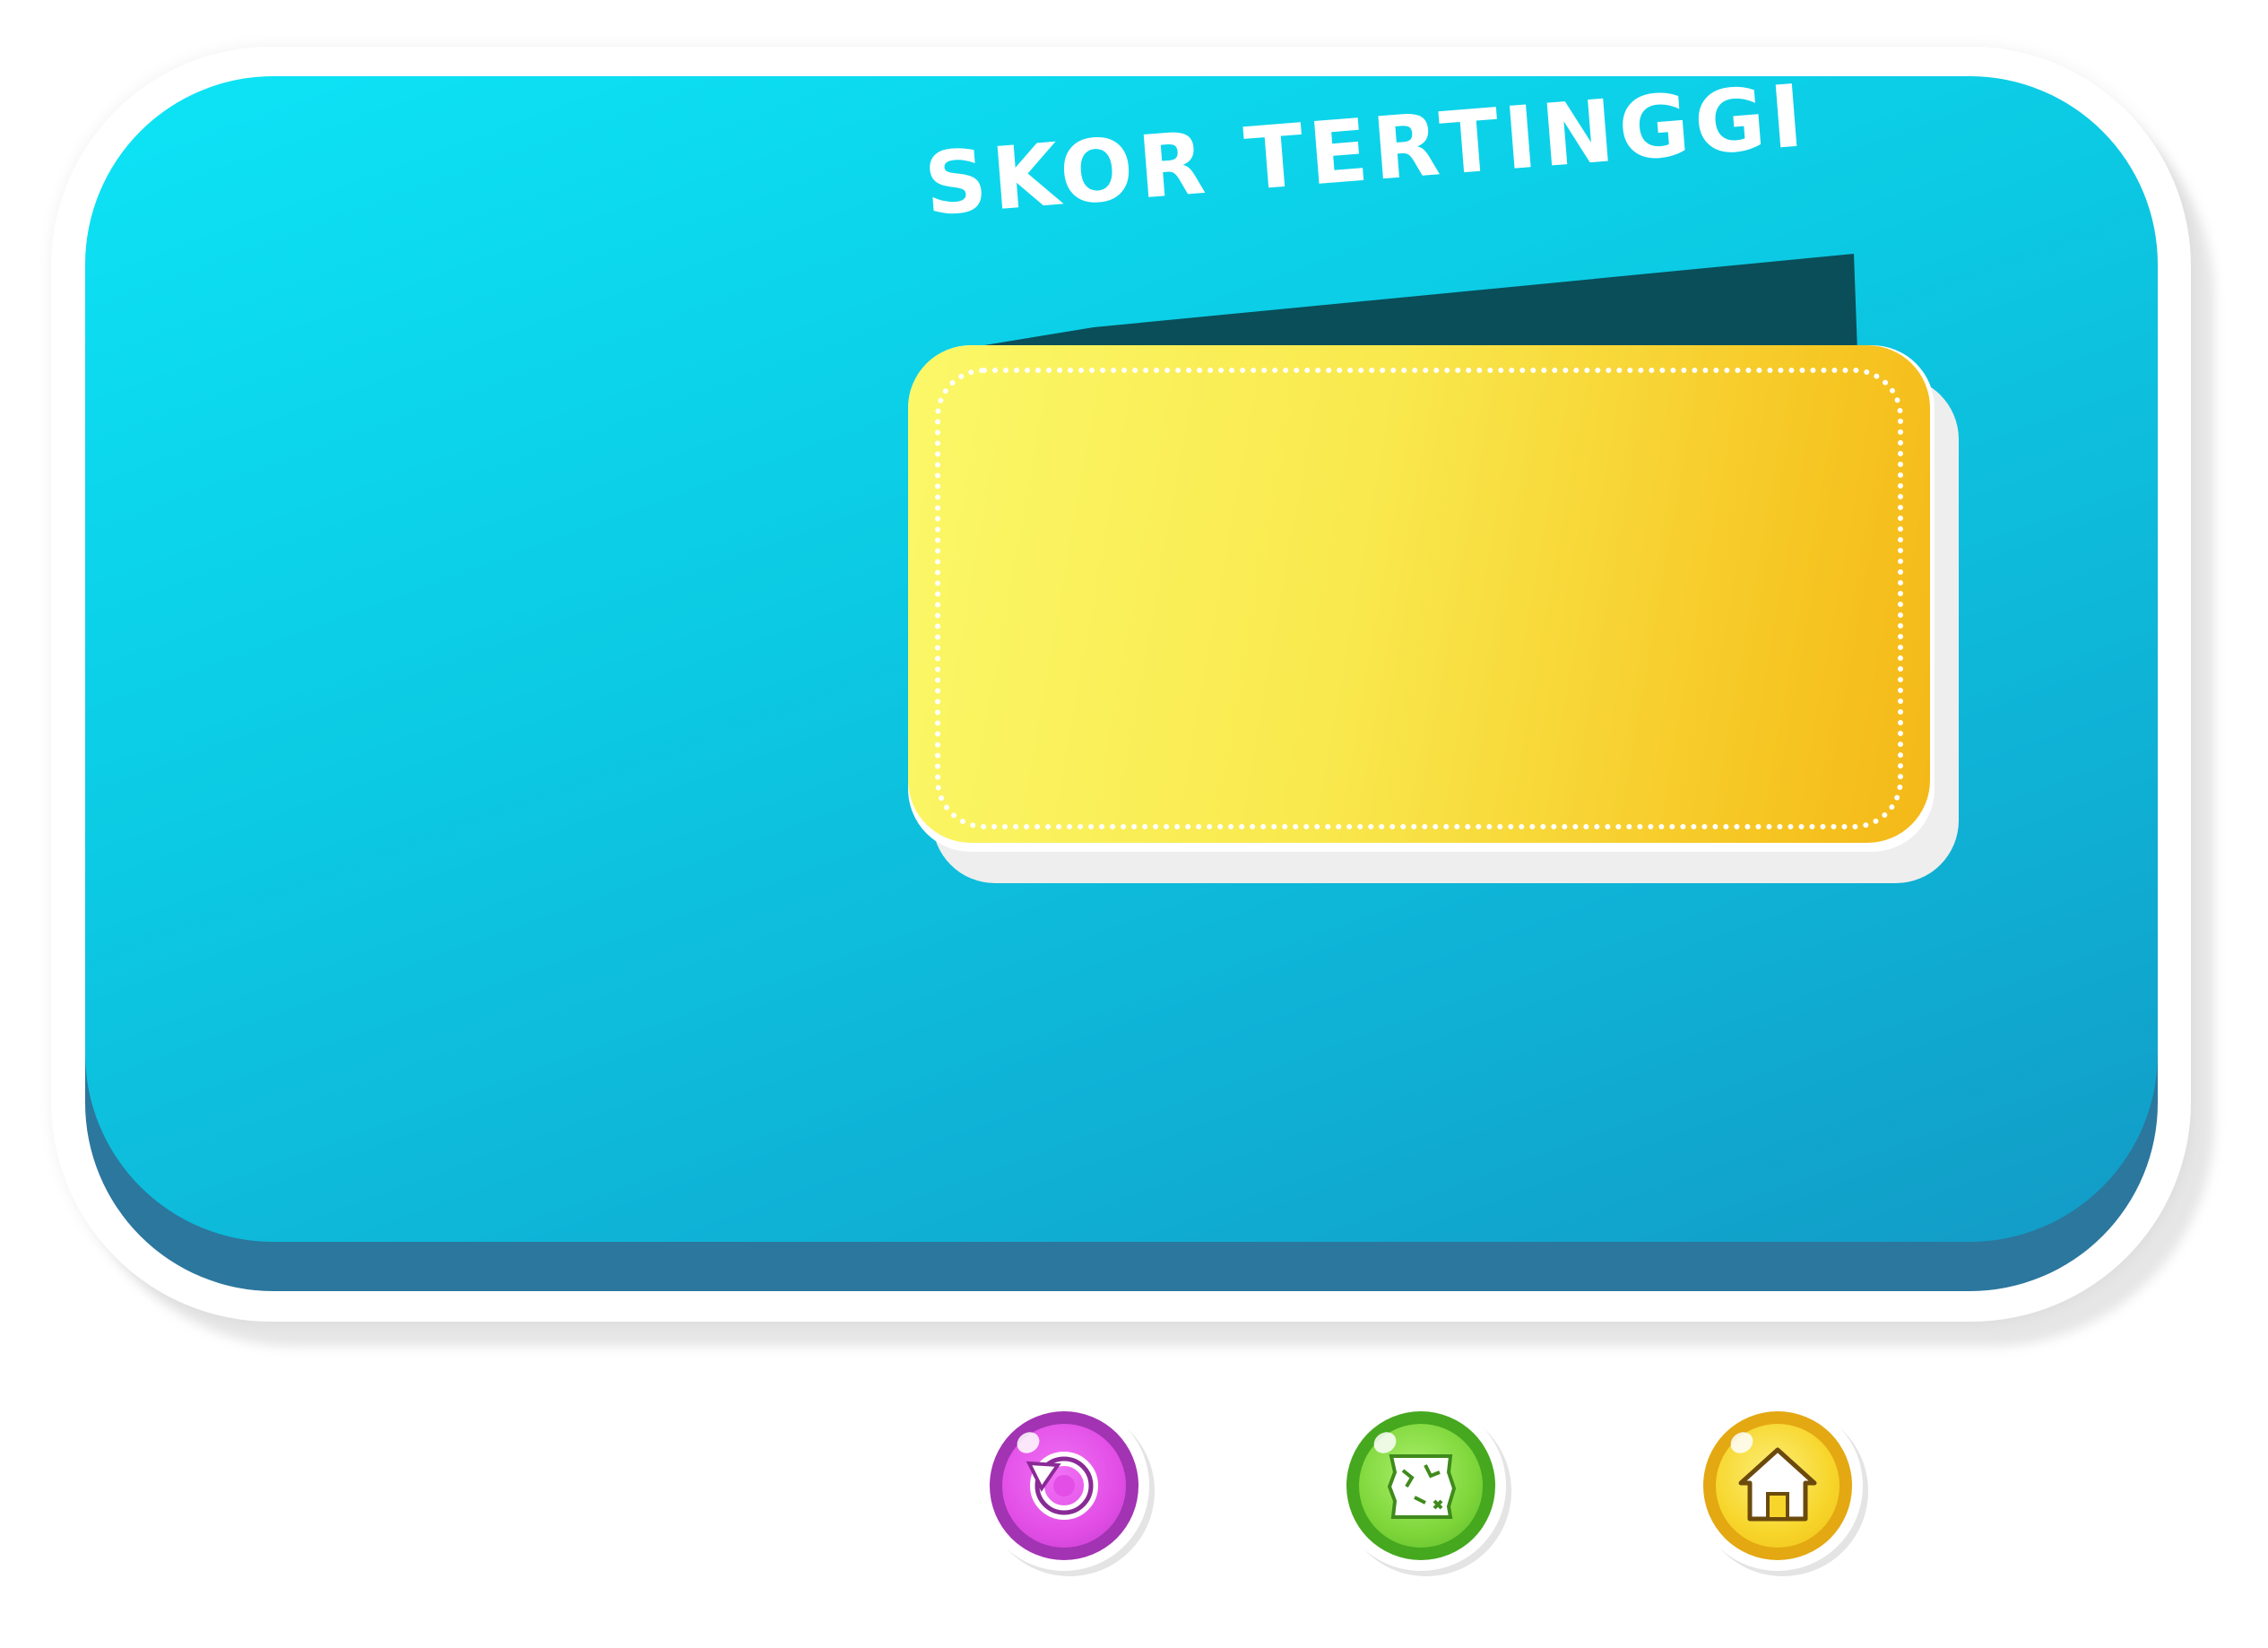 Image resolution: width=2268 pixels, height=1648 pixels. I want to click on home-button, so click(1777, 1486).